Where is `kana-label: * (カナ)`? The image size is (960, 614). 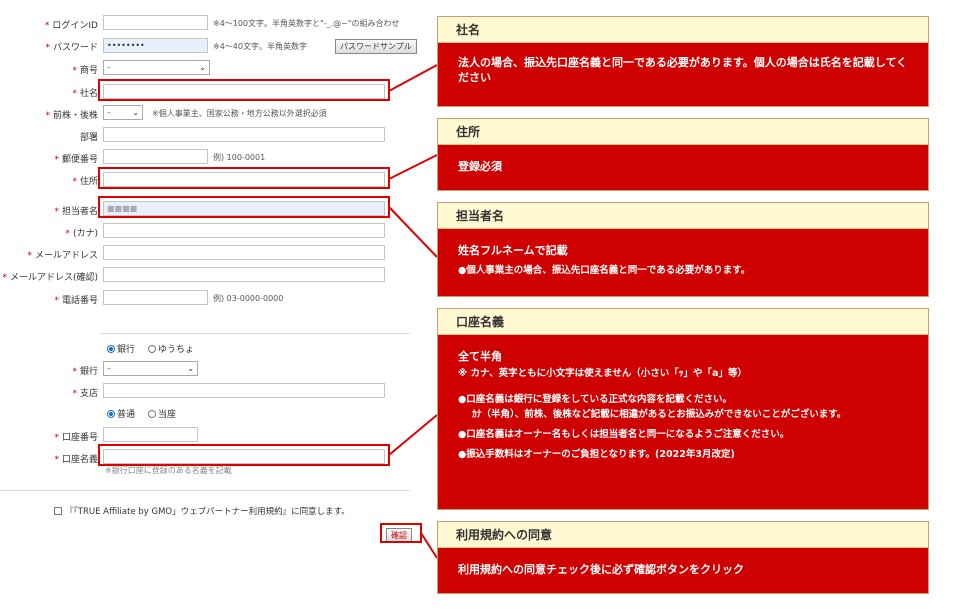 kana-label: * (カナ) is located at coordinates (81, 234).